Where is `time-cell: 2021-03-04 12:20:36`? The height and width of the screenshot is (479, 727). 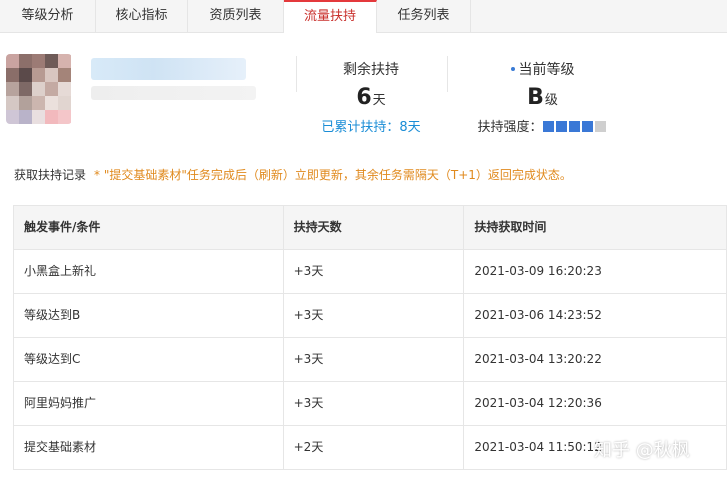 time-cell: 2021-03-04 12:20:36 is located at coordinates (595, 403).